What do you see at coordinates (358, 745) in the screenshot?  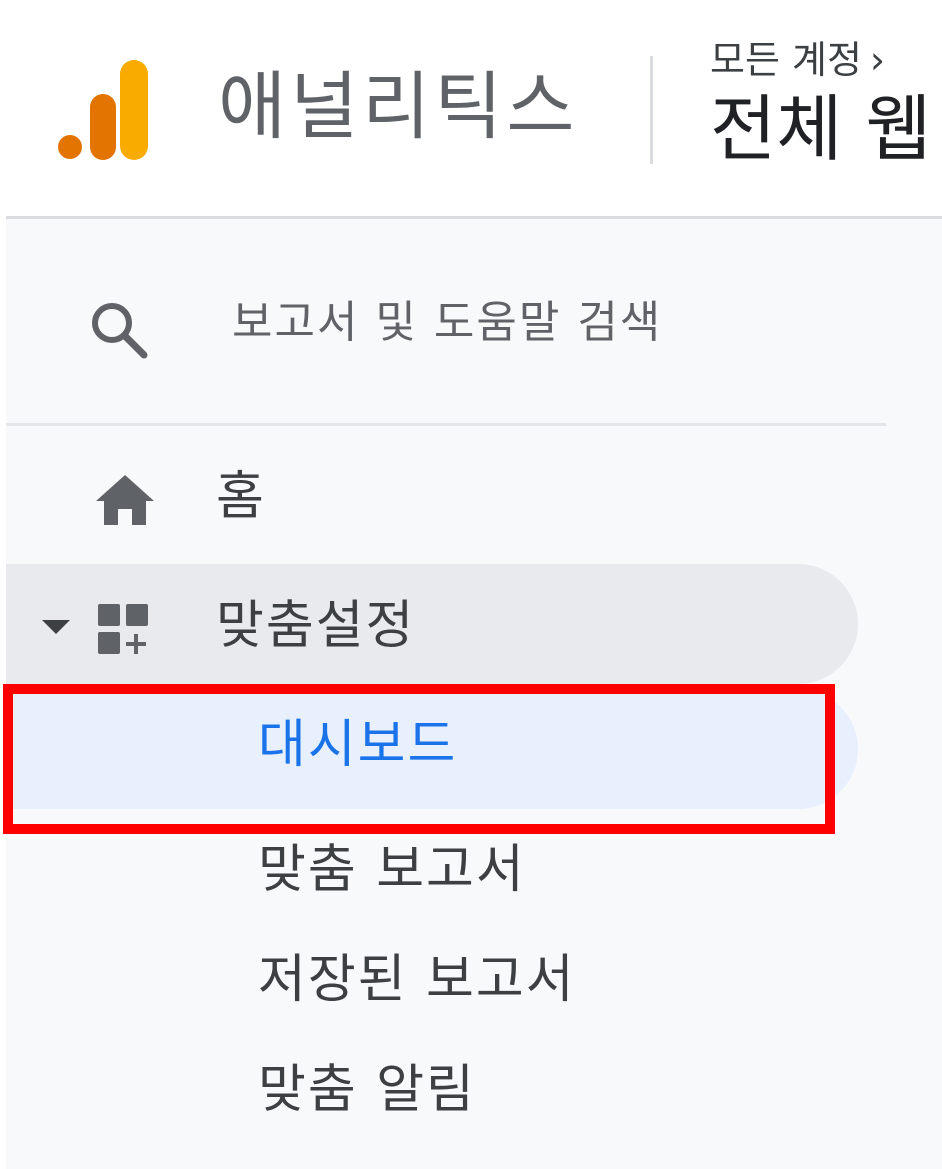 I see `sidebar-subitem-label: 대시보드` at bounding box center [358, 745].